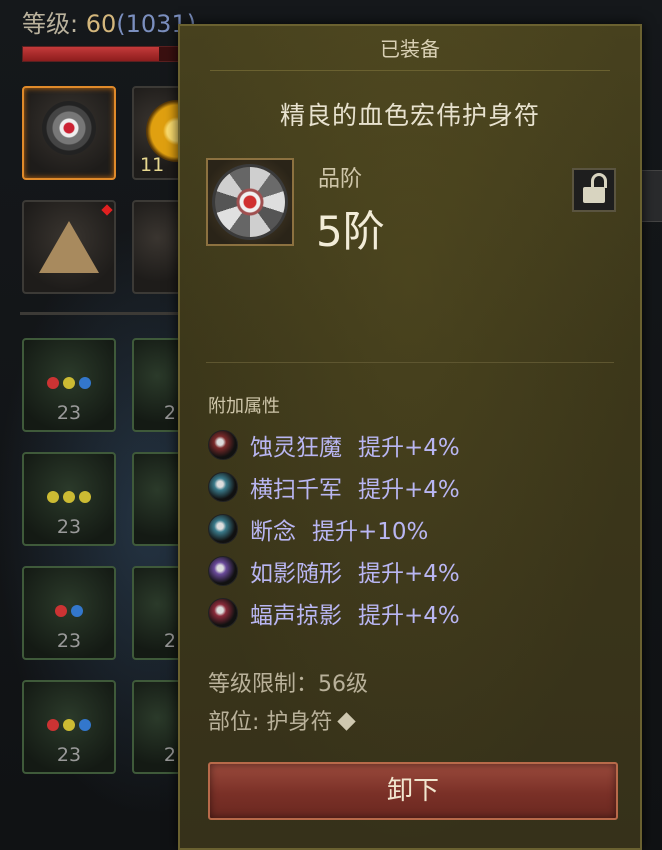 This screenshot has width=662, height=850. I want to click on attribute-row: 断念 提升+10%, so click(334, 529).